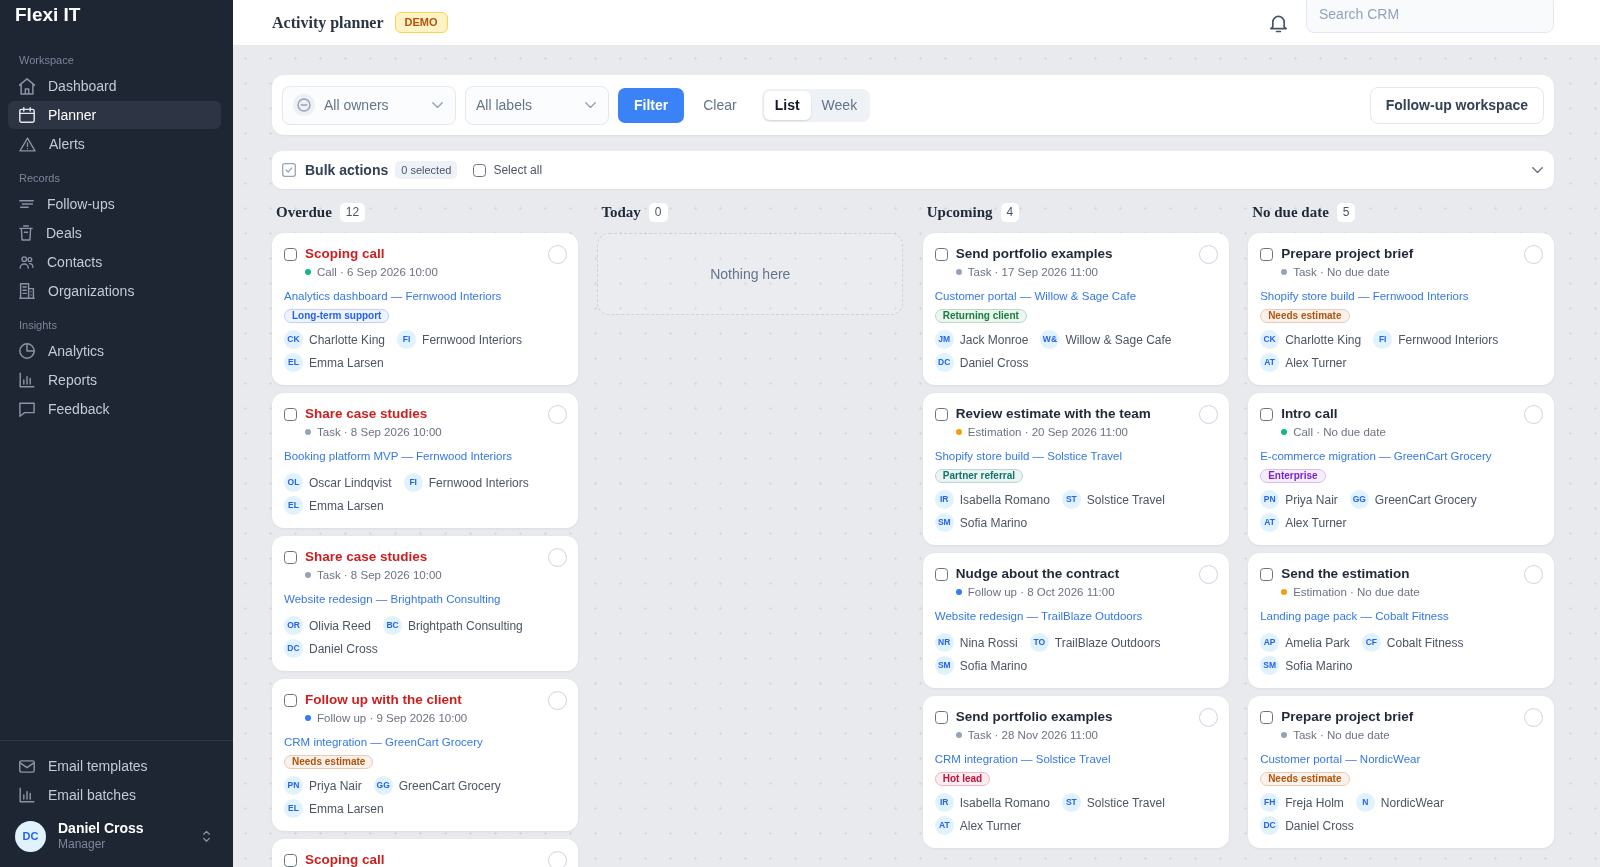  I want to click on label-tag: Needs estimate, so click(1305, 316).